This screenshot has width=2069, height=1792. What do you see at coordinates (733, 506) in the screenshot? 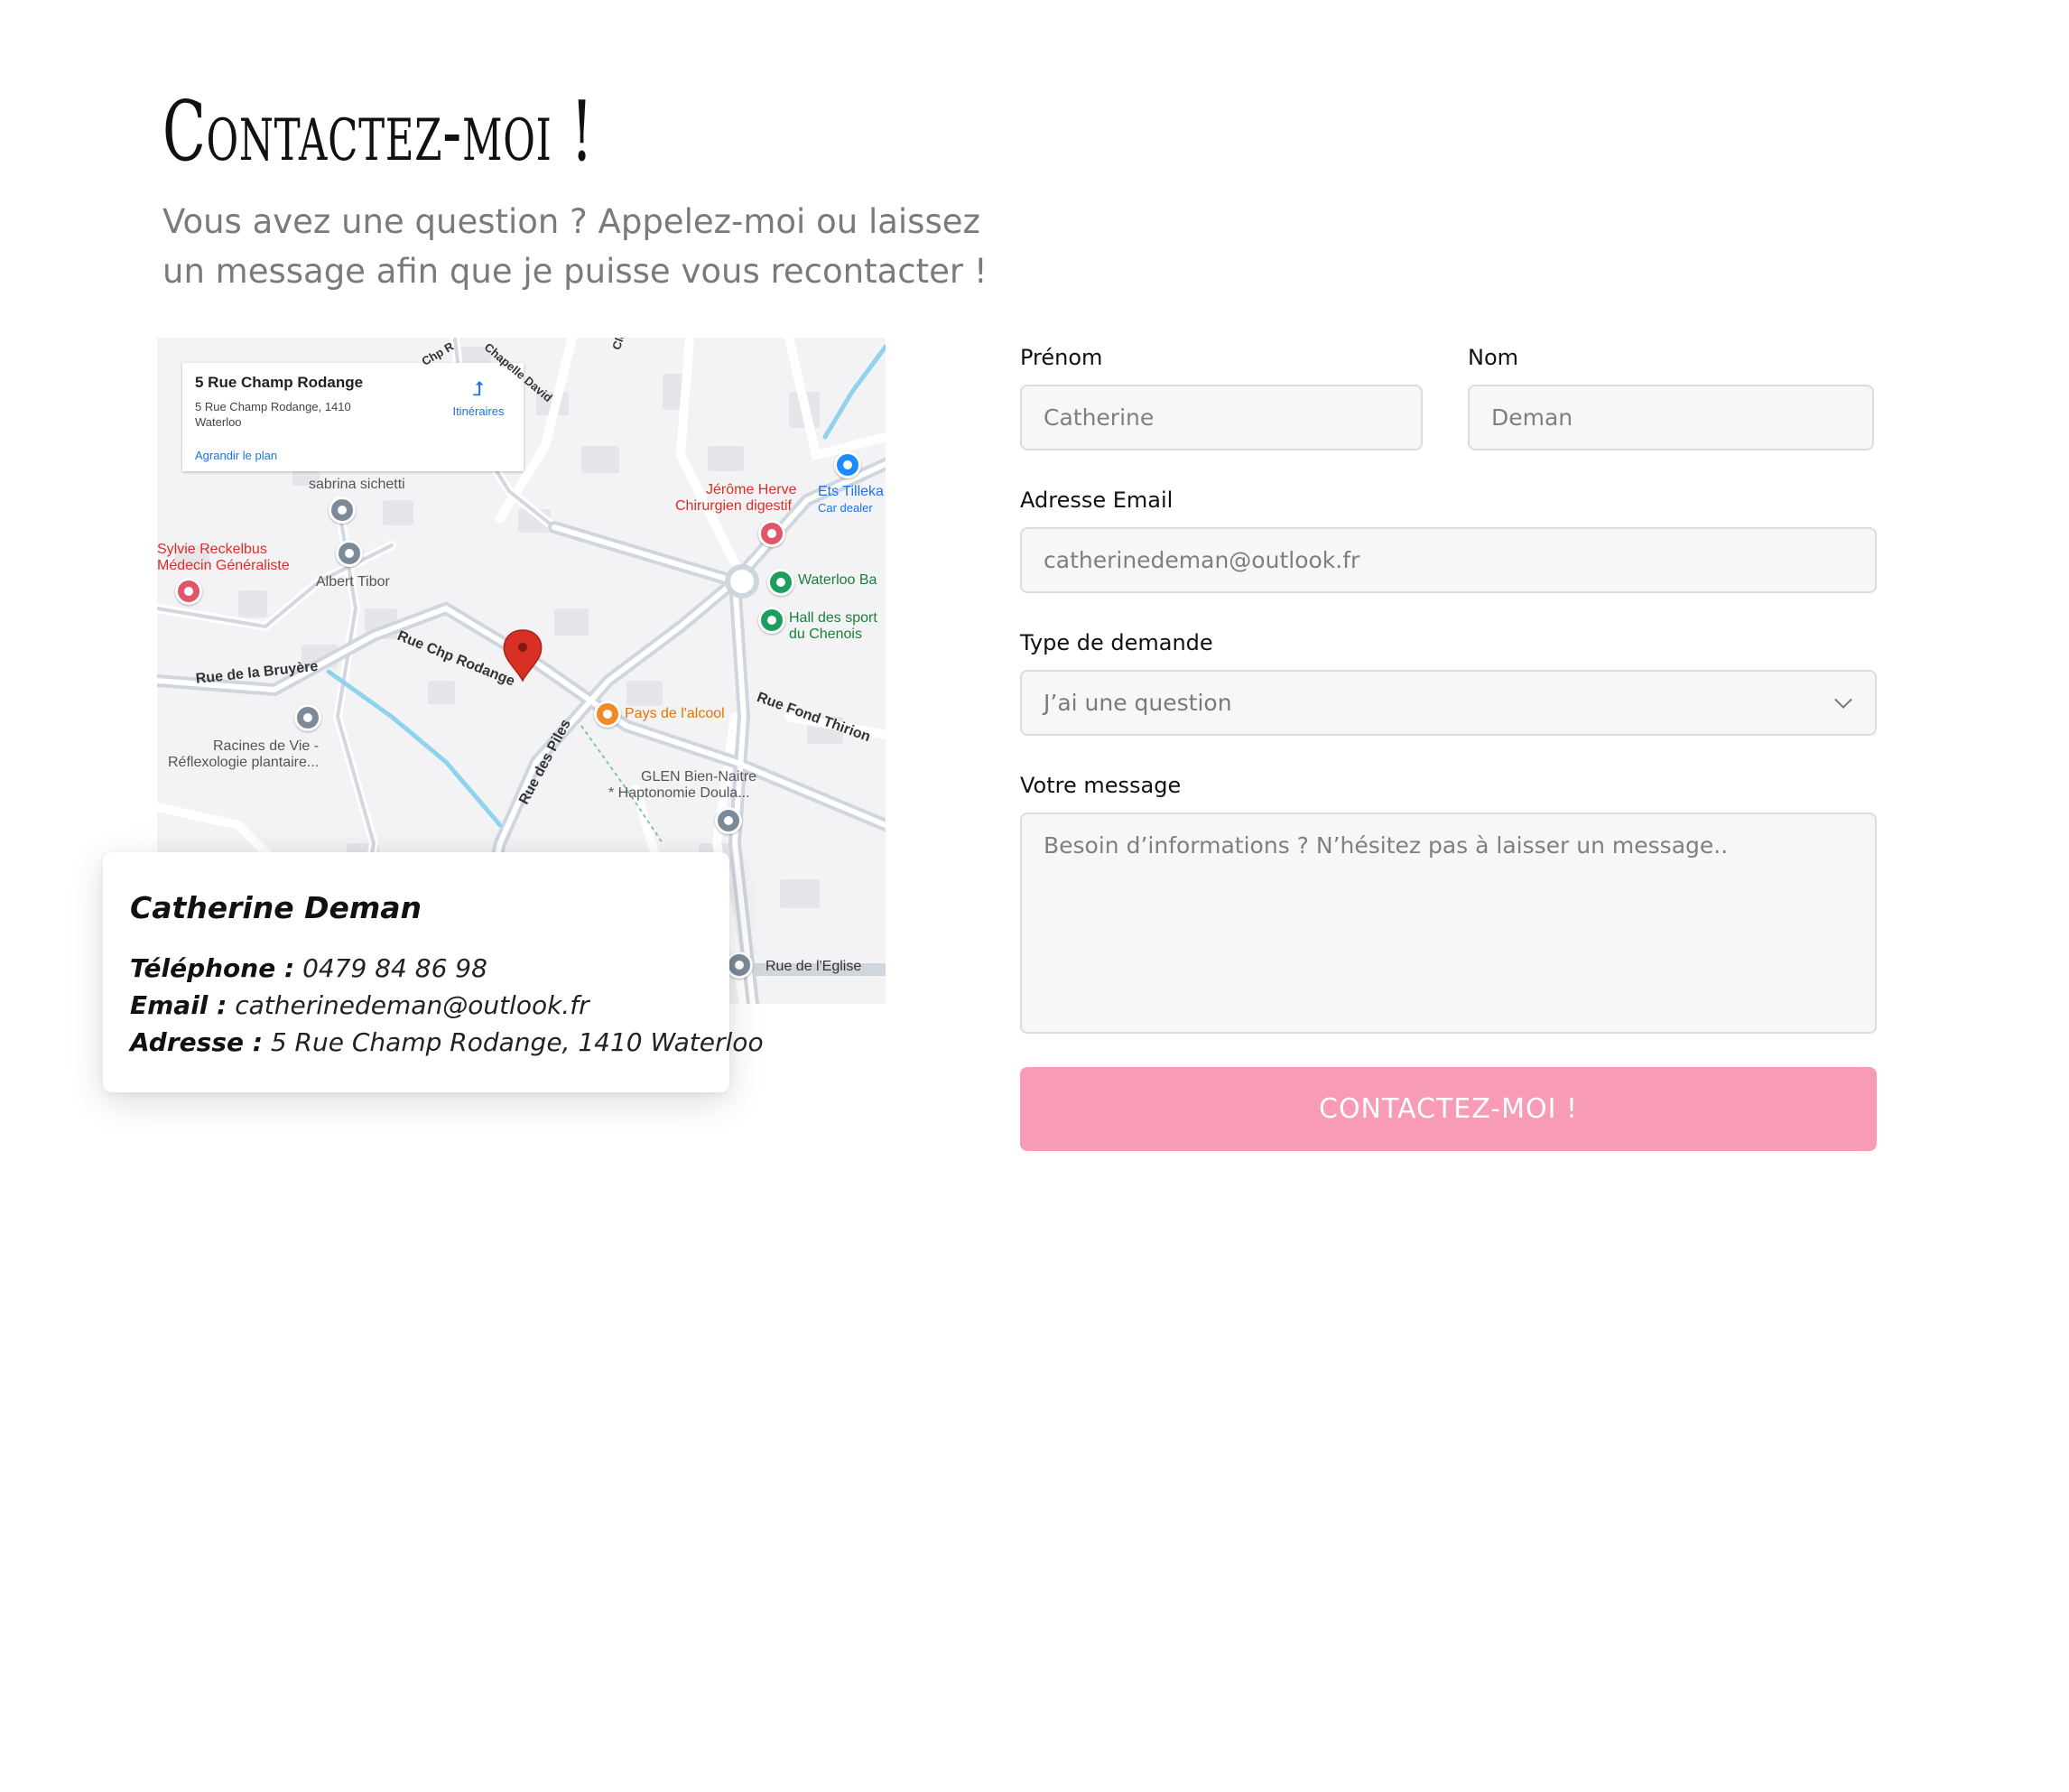
I see `map-label: Chirurgien digestif` at bounding box center [733, 506].